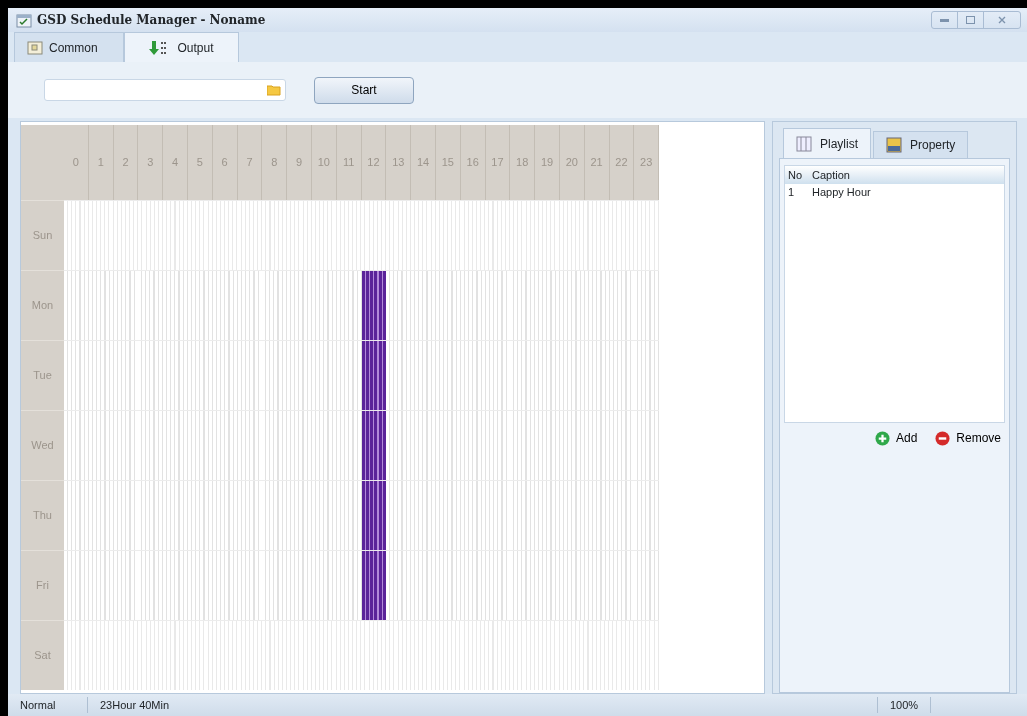  Describe the element at coordinates (275, 162) in the screenshot. I see `hour-header: 8` at that location.